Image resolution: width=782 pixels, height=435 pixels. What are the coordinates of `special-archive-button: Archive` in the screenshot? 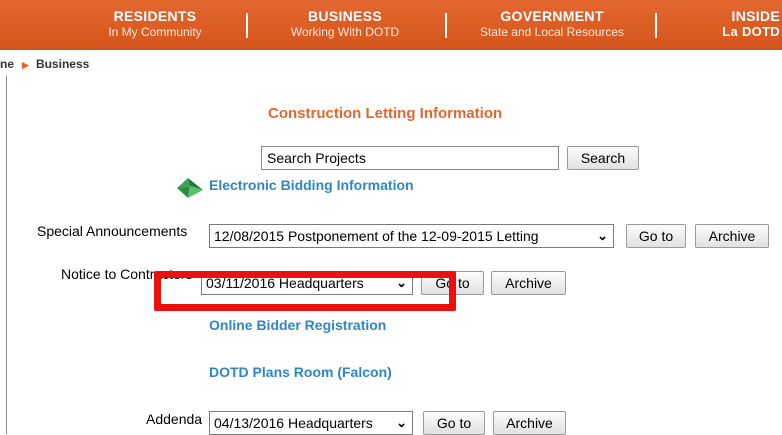 It's located at (732, 236).